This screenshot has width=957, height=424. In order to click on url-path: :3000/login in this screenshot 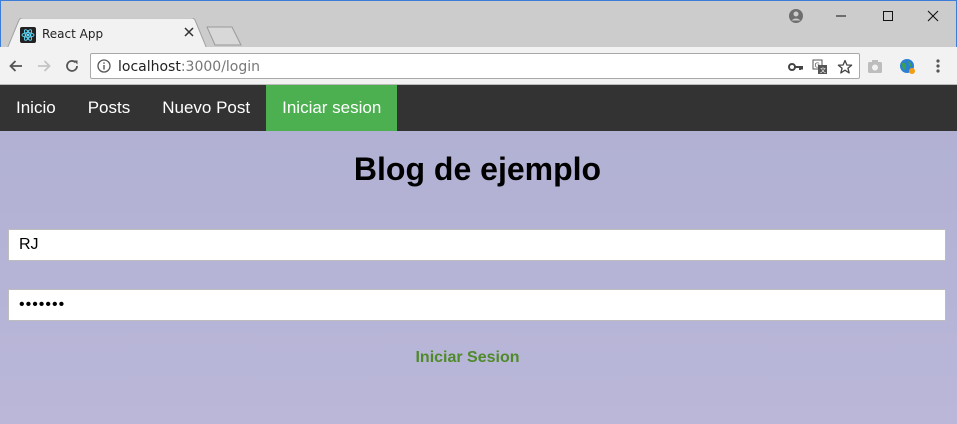, I will do `click(220, 67)`.